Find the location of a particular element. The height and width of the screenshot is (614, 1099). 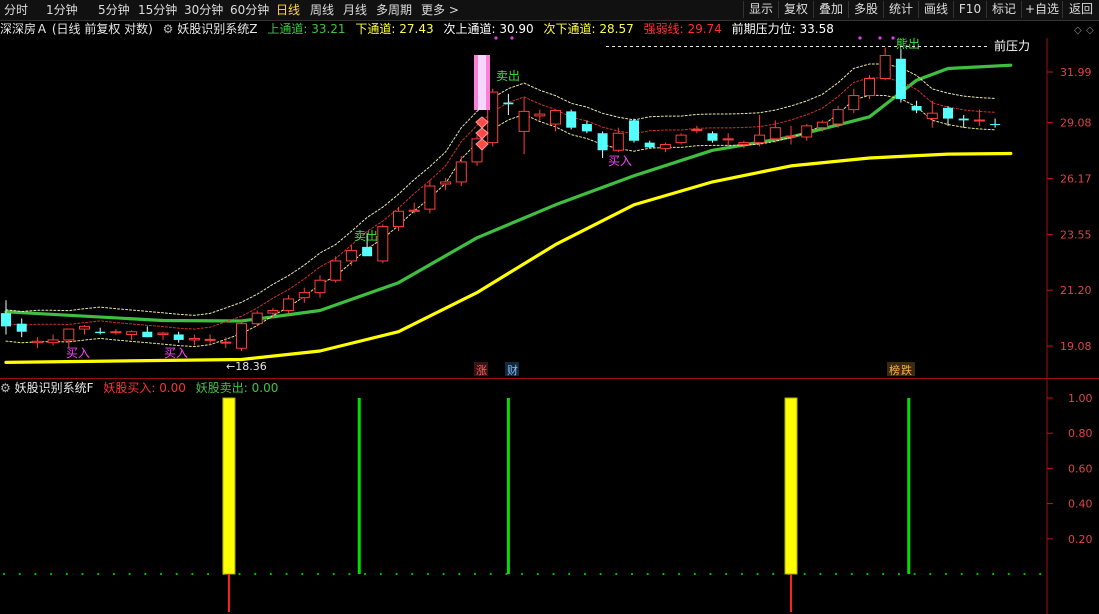

sub-axis-label: 0.80 is located at coordinates (1080, 433).